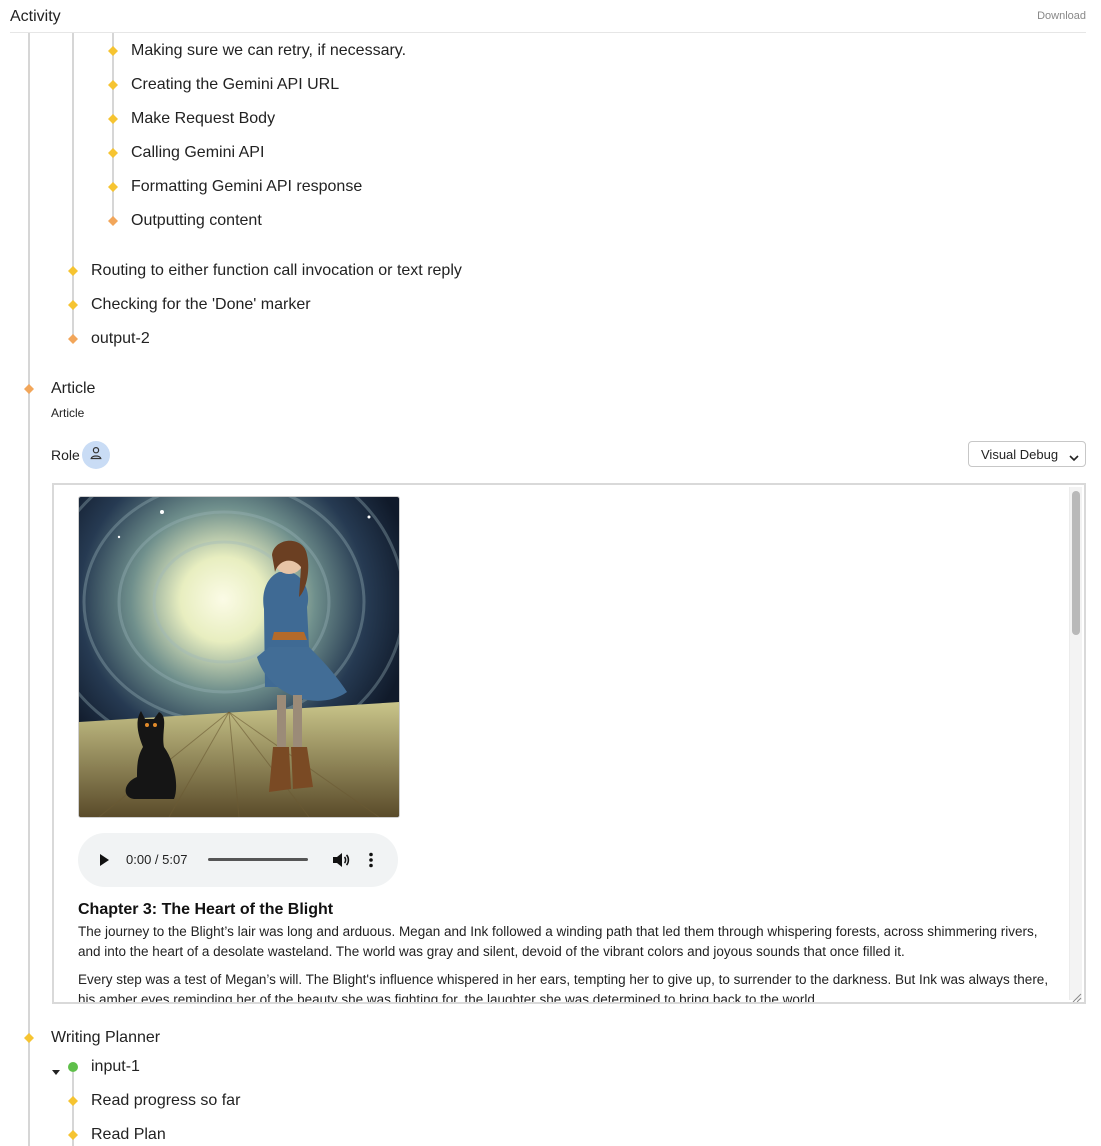  I want to click on activity-header: Activity Download, so click(548, 16).